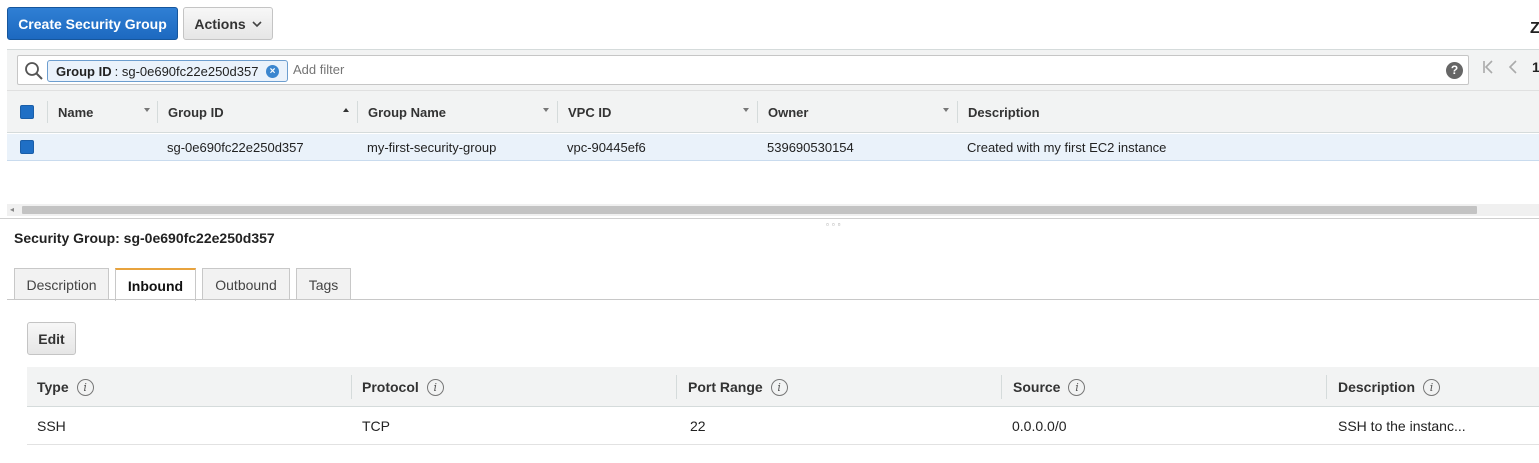 This screenshot has height=463, width=1539. What do you see at coordinates (390, 387) in the screenshot?
I see `rules-header-protocol-label: Protocol` at bounding box center [390, 387].